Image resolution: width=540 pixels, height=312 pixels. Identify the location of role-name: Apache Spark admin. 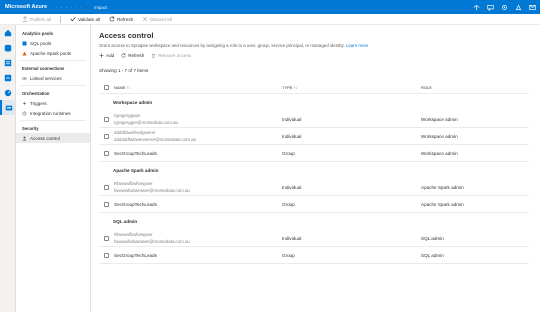
(442, 187).